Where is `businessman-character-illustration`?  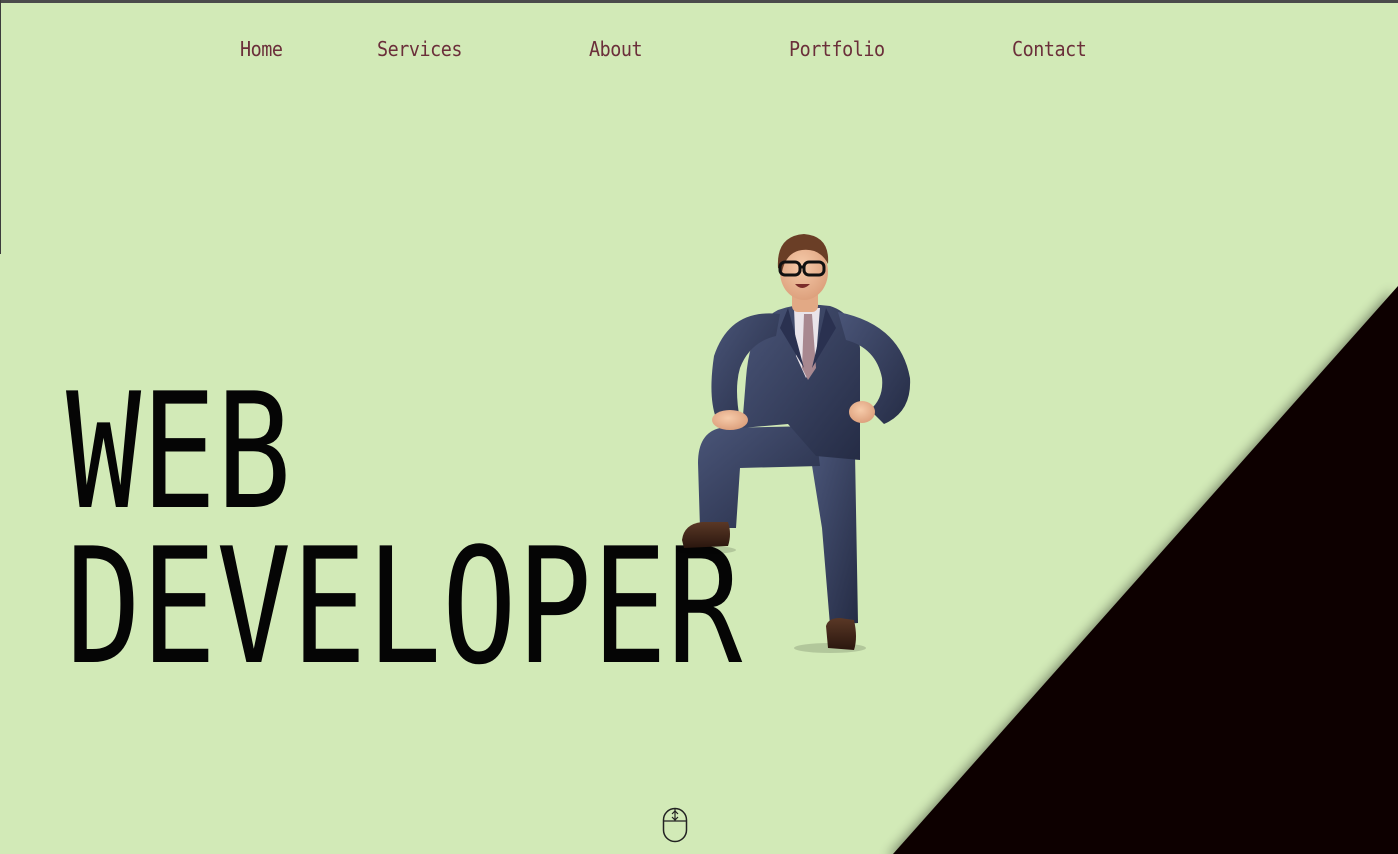
businessman-character-illustration is located at coordinates (793, 443).